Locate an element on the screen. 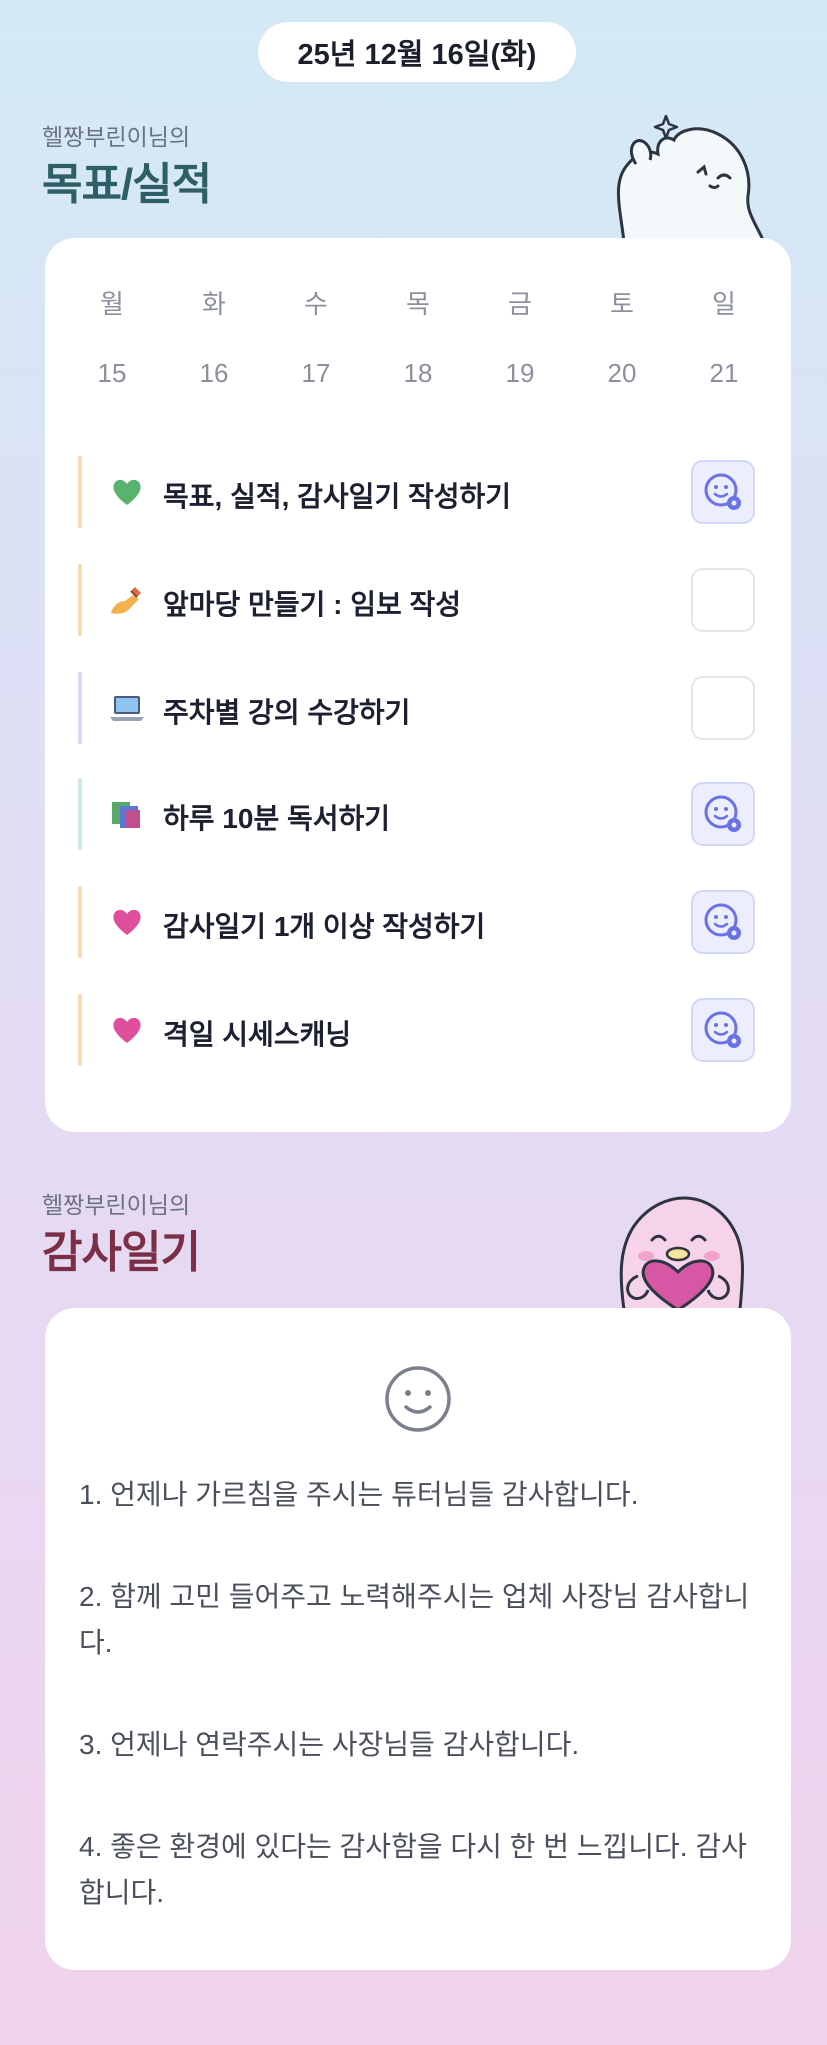 This screenshot has height=2045, width=827. goal-row: 앞마당 만들기 : 임보 작성 is located at coordinates (418, 600).